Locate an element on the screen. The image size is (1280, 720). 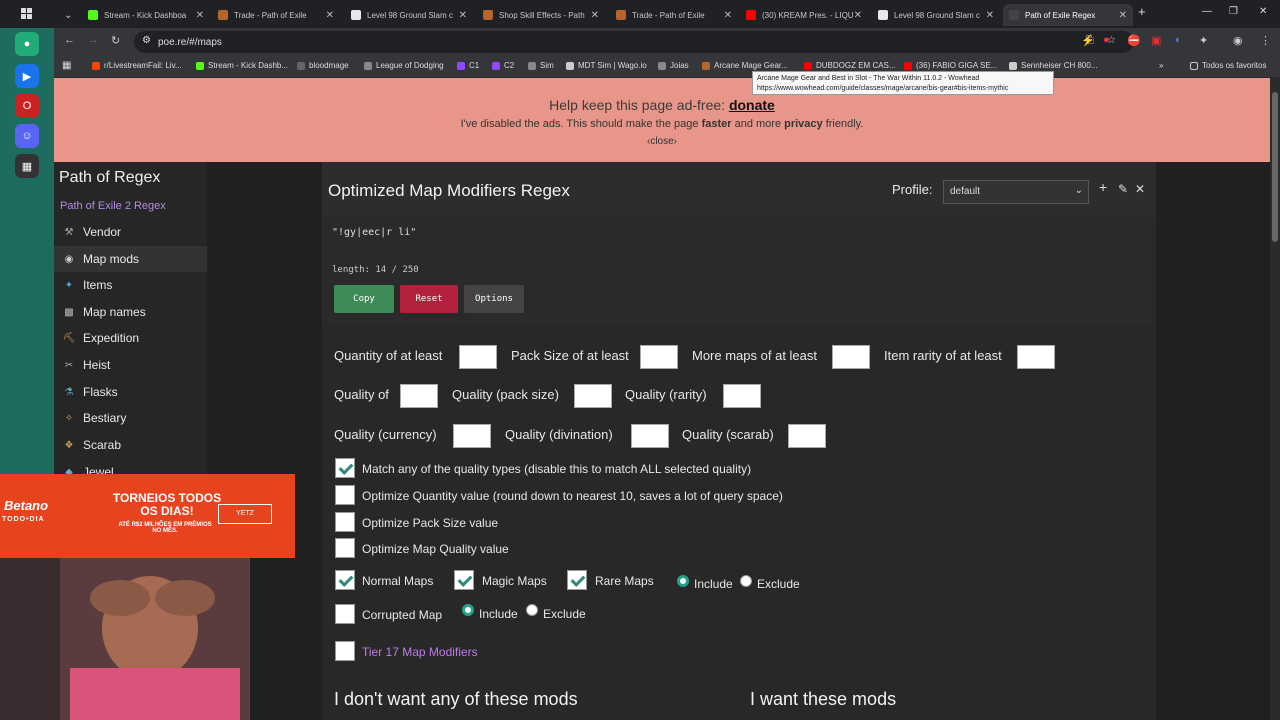
sidebar-item-heist: ✂ Heist is located at coordinates (130, 365).